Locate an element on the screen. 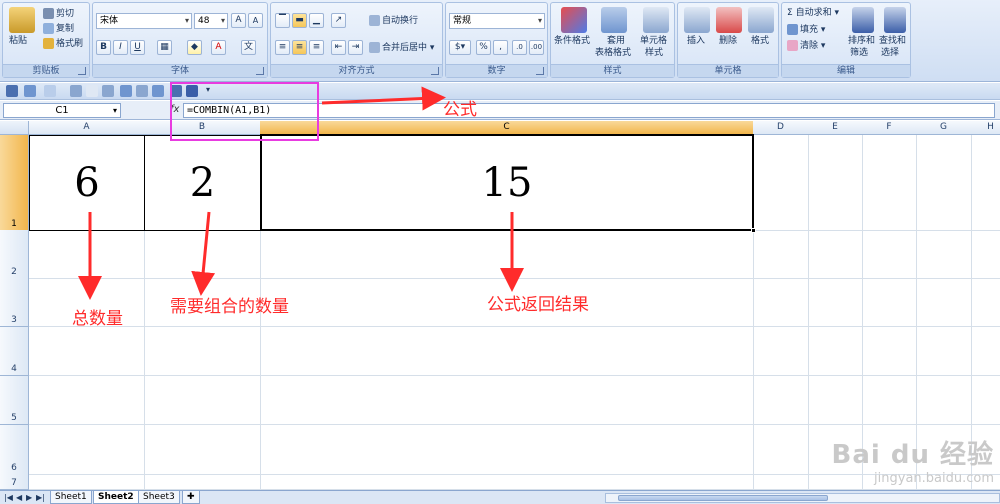  phonetic-button: 文 is located at coordinates (248, 47).